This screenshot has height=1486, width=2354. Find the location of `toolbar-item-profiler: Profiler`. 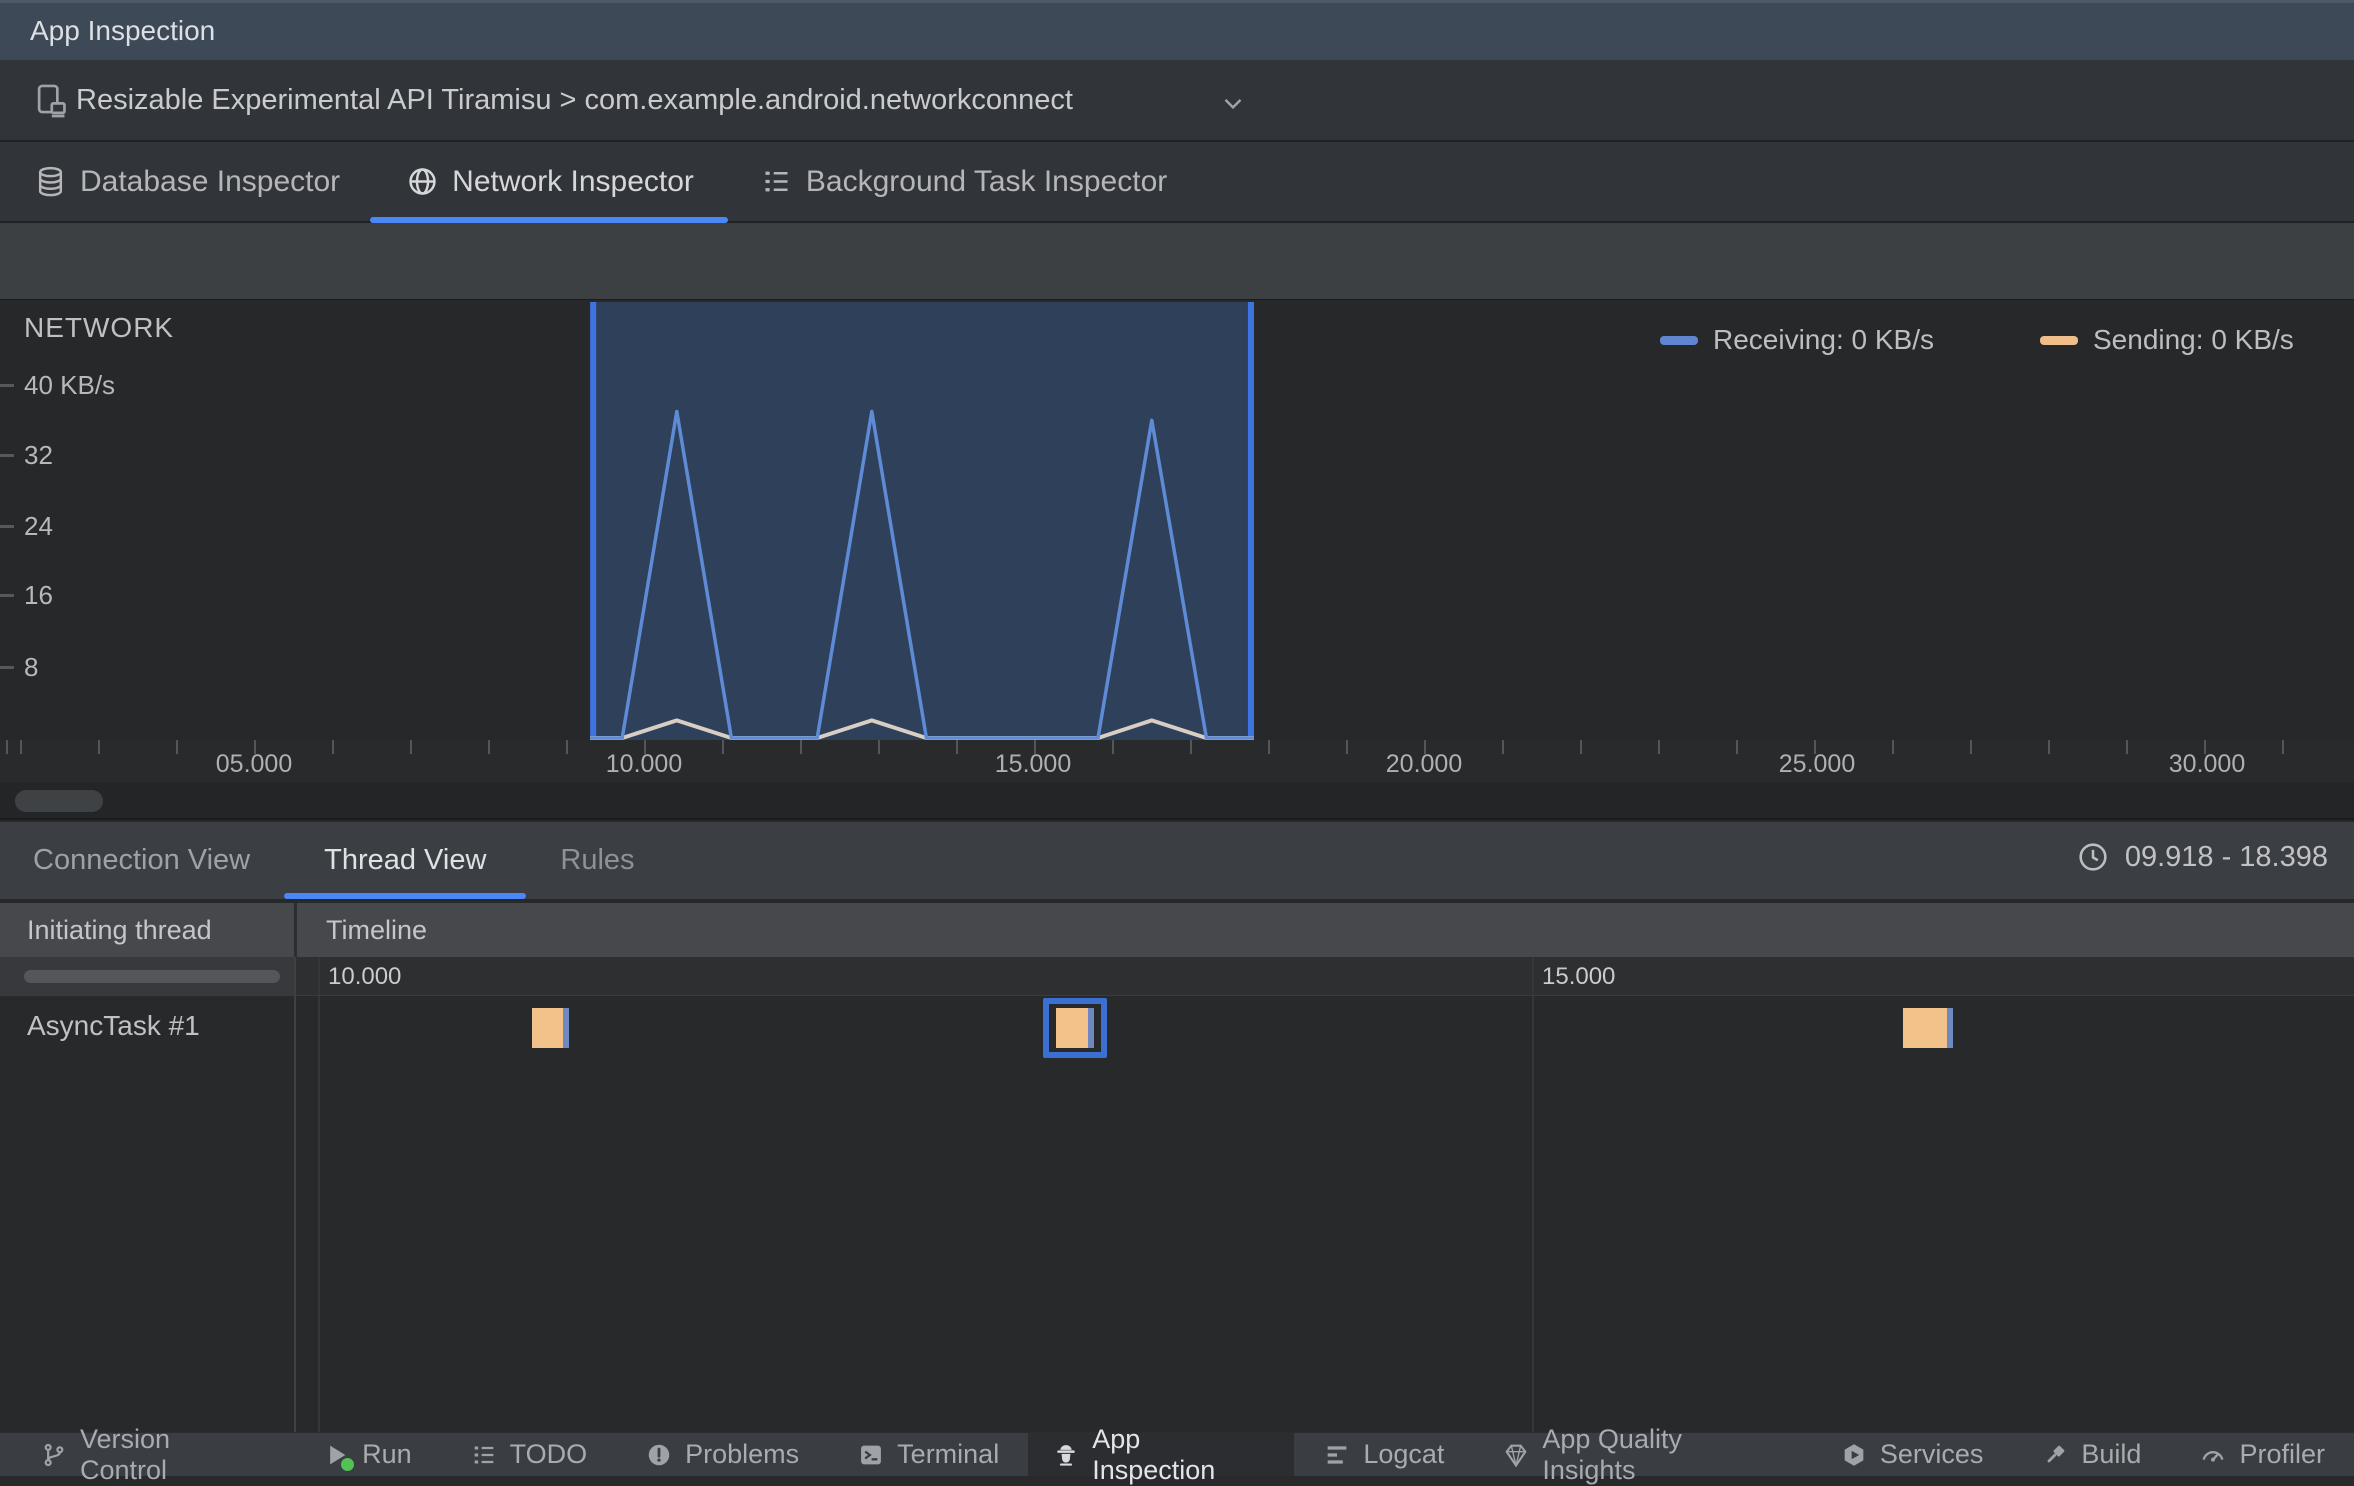

toolbar-item-profiler: Profiler is located at coordinates (2262, 1454).